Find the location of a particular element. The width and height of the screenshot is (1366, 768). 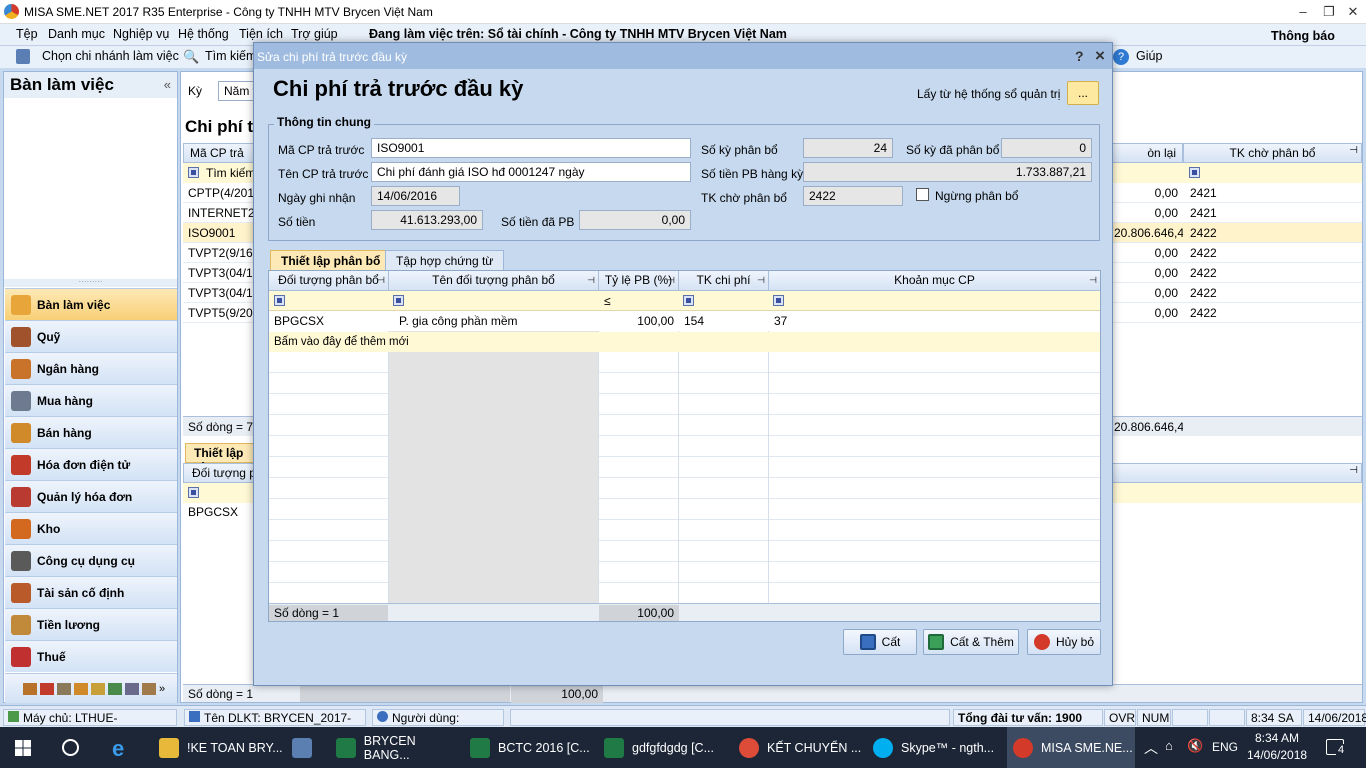

col-header-object: Đối tượng phân bổ ⊣ is located at coordinates (329, 281).